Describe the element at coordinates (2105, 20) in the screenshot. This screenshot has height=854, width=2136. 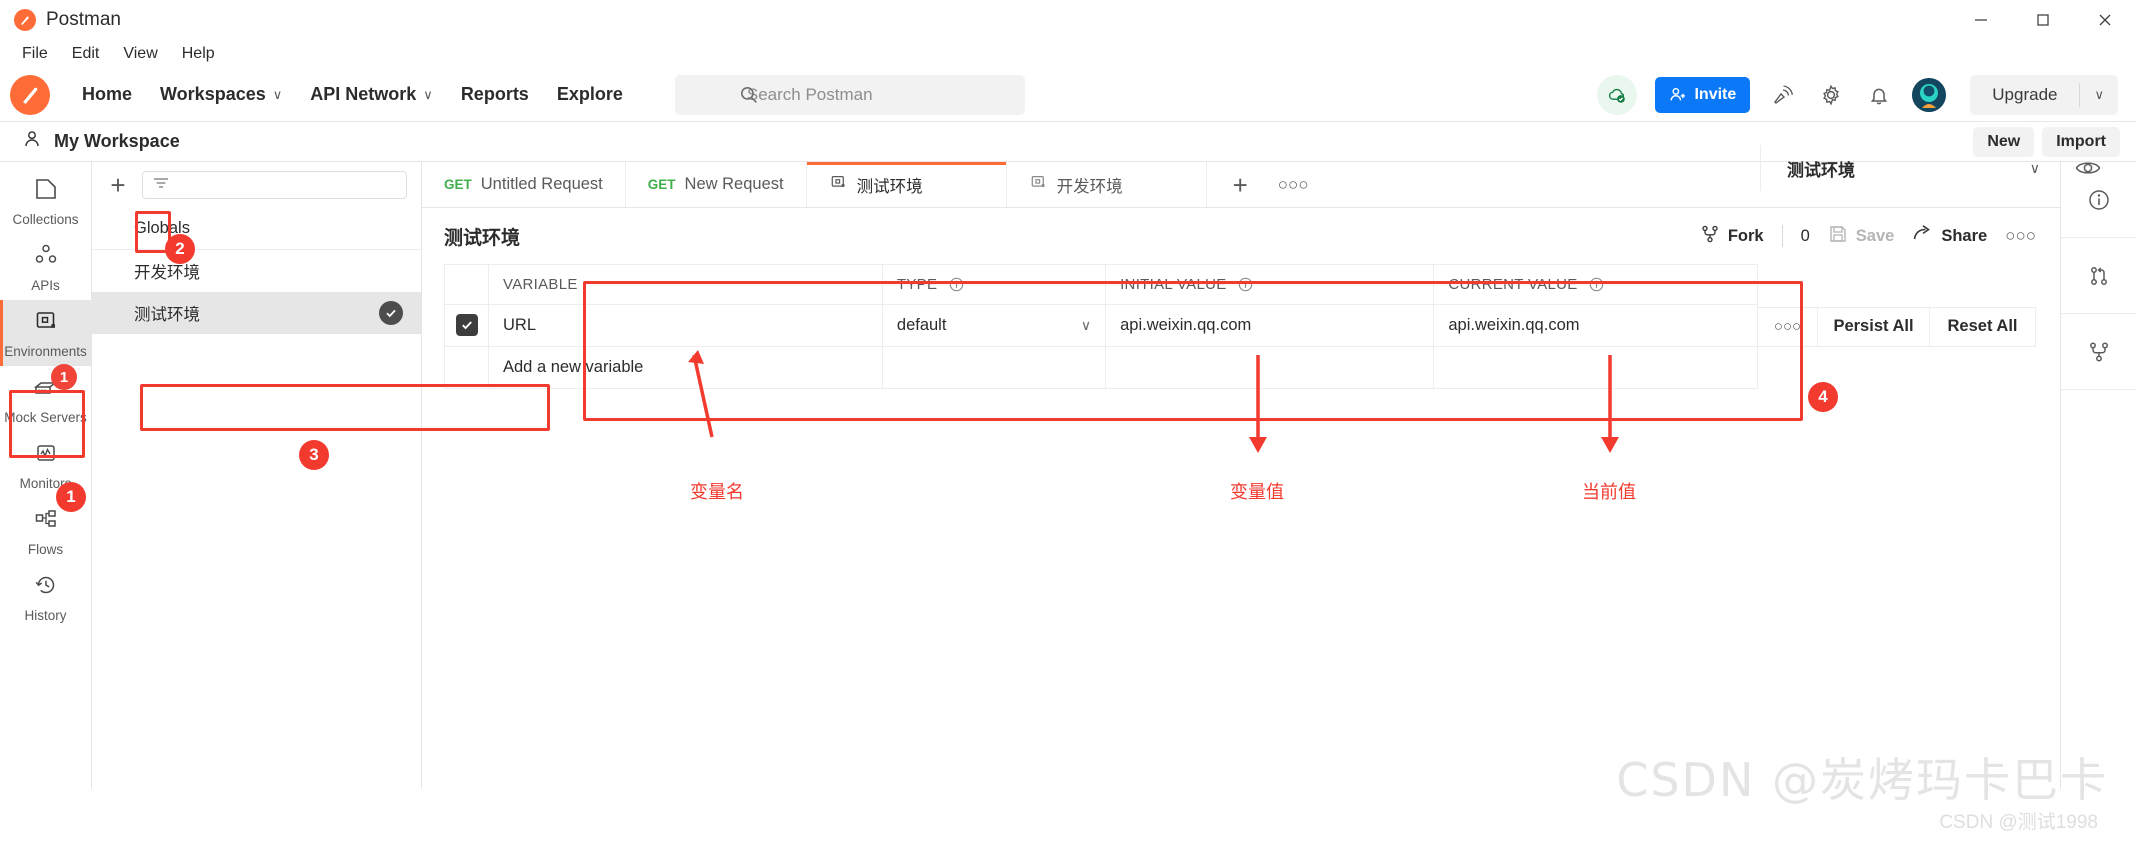
I see `close-button` at that location.